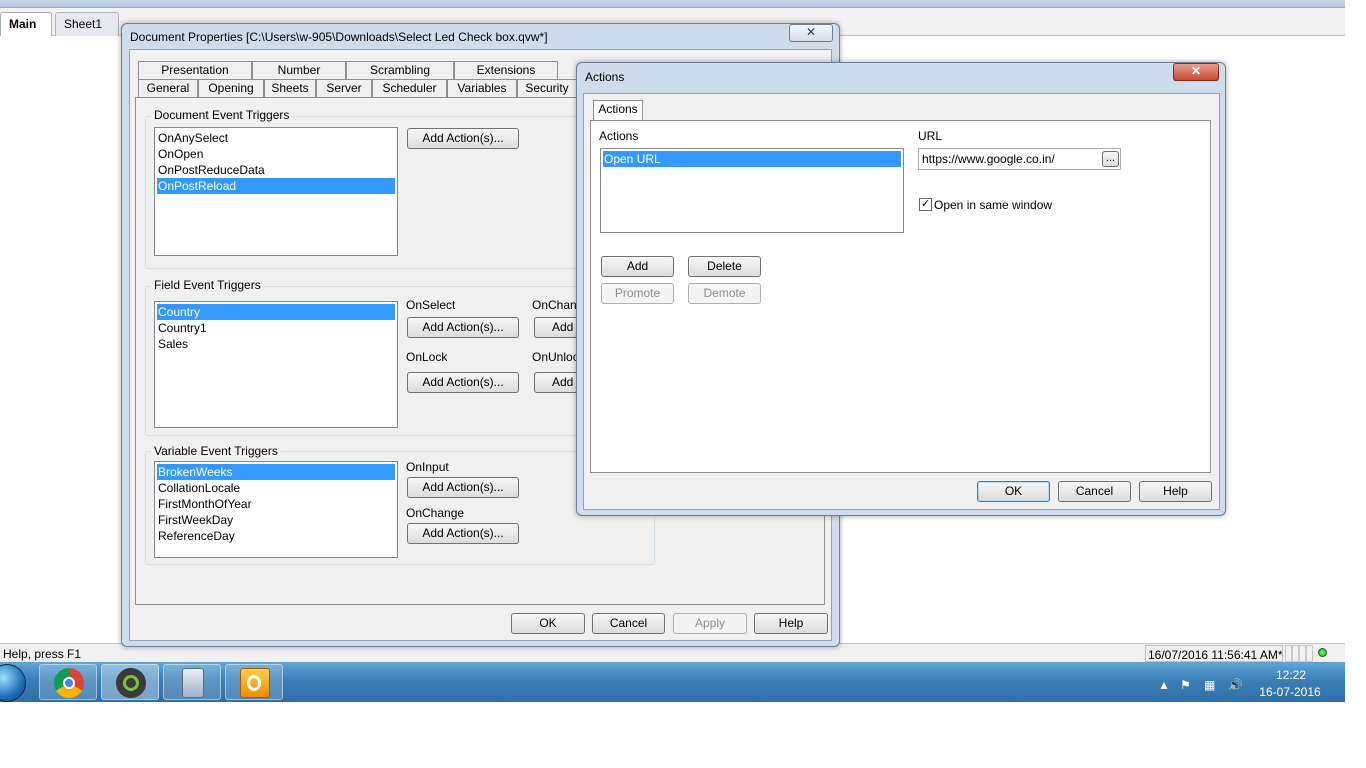 The width and height of the screenshot is (1366, 768). What do you see at coordinates (752, 159) in the screenshot?
I see `list-item-selected: Open URL` at bounding box center [752, 159].